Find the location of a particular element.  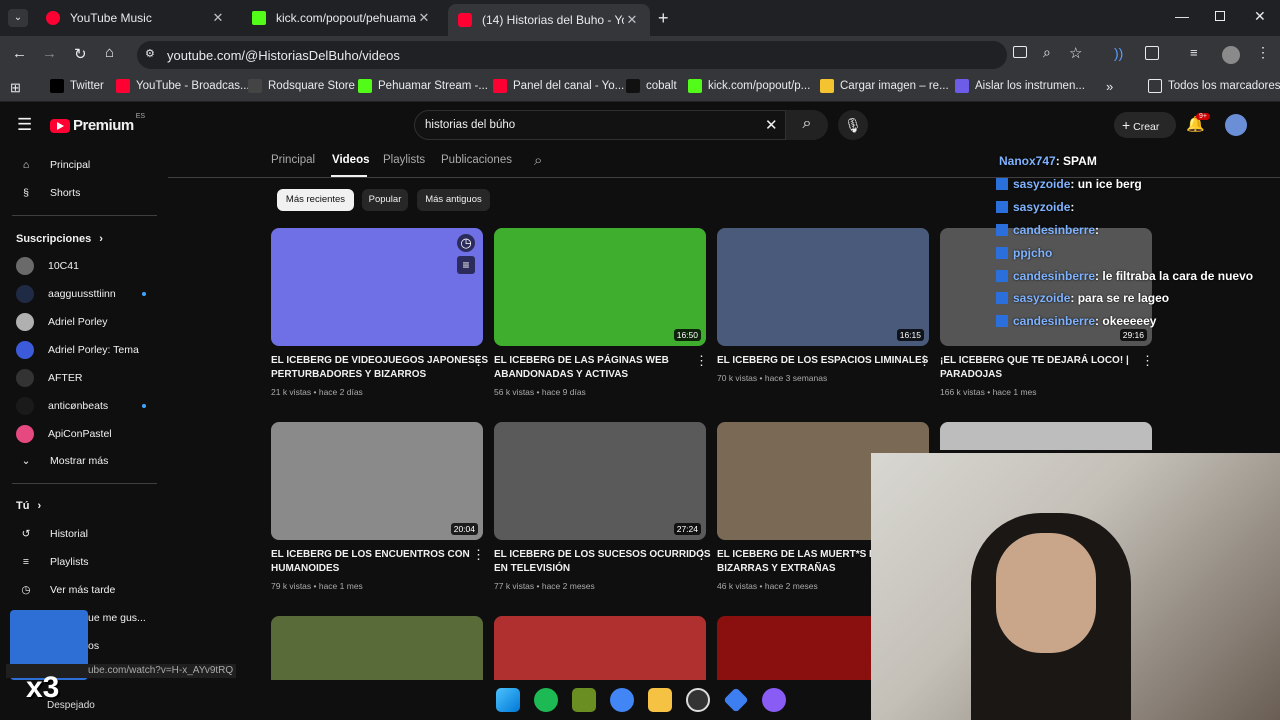

zoom-icon: ⌕ is located at coordinates (1047, 52).